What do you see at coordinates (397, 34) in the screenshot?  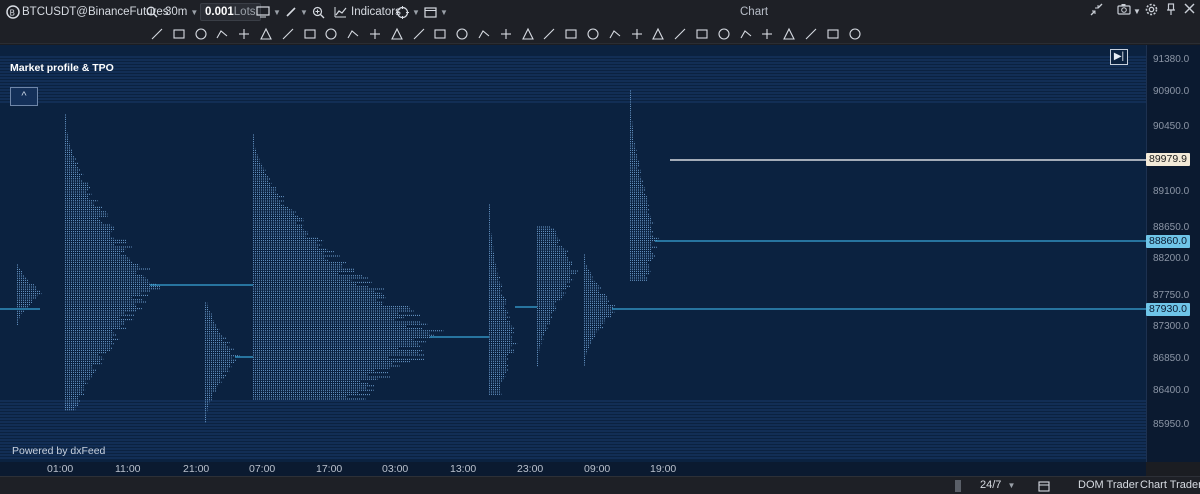 I see `fibonacci-icon` at bounding box center [397, 34].